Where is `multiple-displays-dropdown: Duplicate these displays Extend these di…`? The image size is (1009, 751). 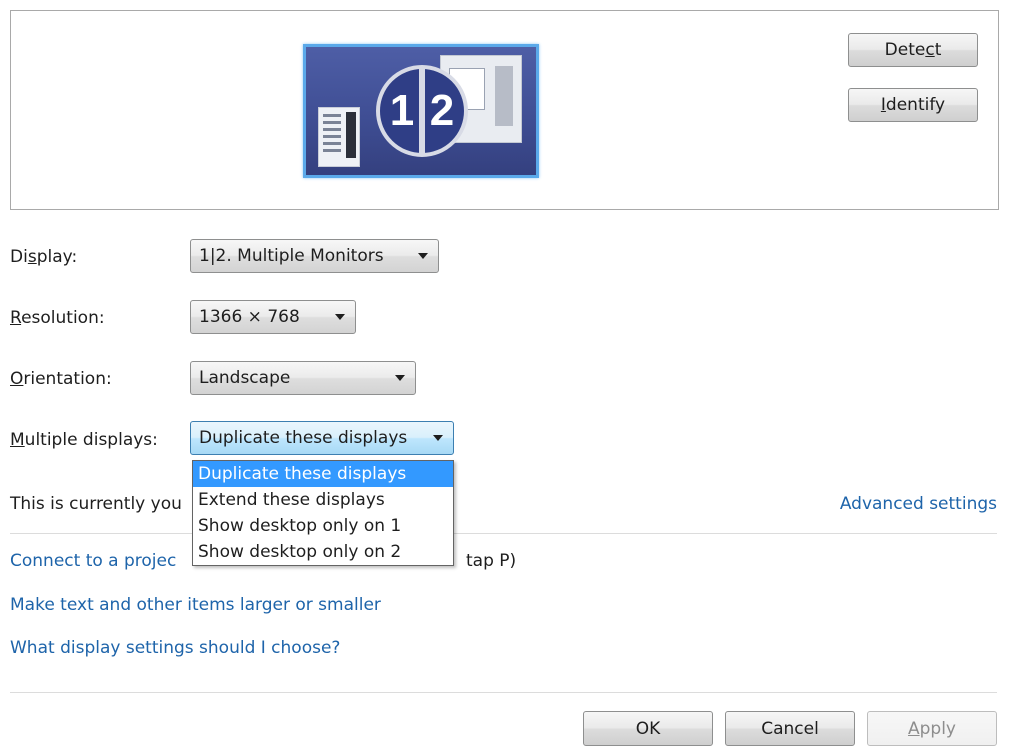
multiple-displays-dropdown: Duplicate these displays Extend these di… is located at coordinates (323, 513).